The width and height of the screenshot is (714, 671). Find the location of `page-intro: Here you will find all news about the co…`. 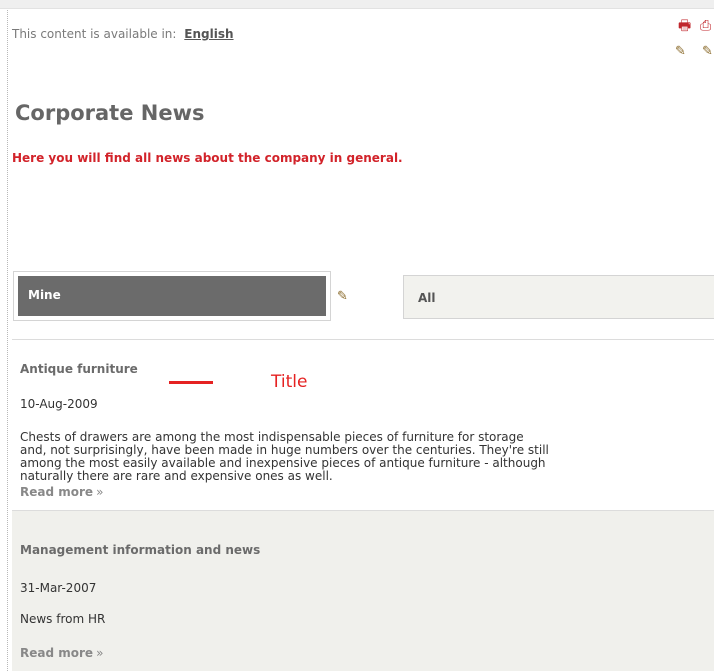

page-intro: Here you will find all news about the co… is located at coordinates (207, 158).